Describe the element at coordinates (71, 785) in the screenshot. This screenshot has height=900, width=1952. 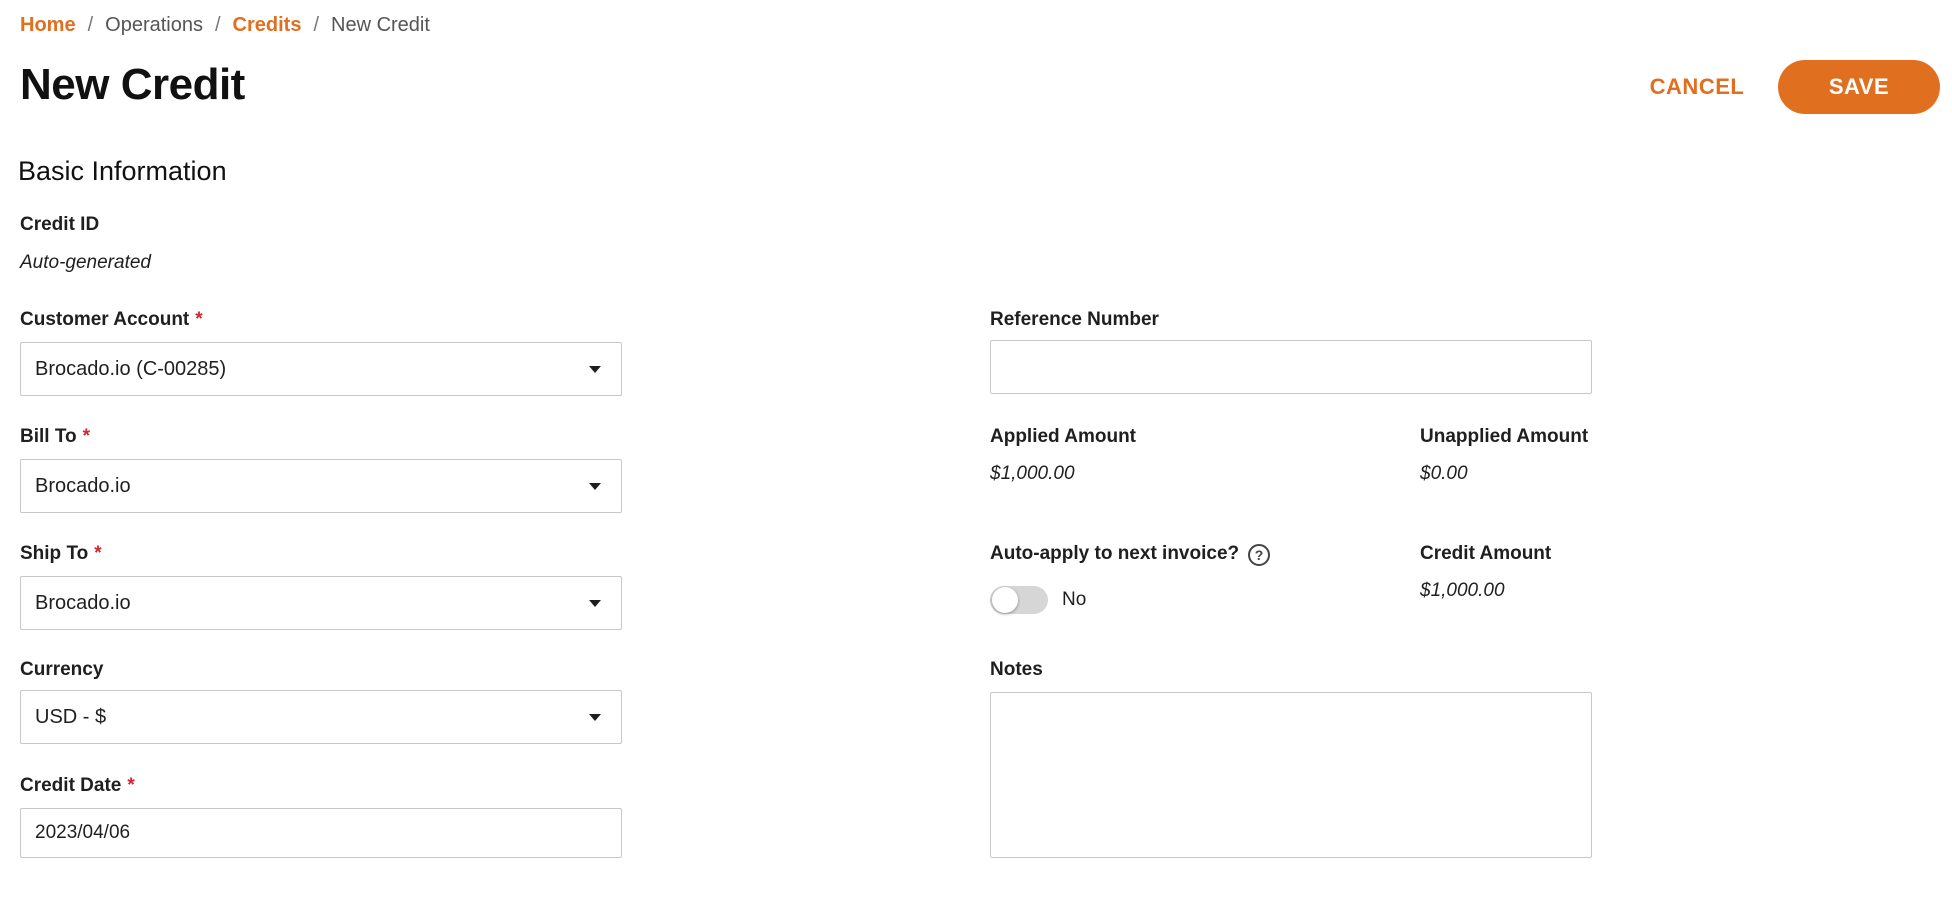
I see `credit-date-label-text: Credit Date` at that location.